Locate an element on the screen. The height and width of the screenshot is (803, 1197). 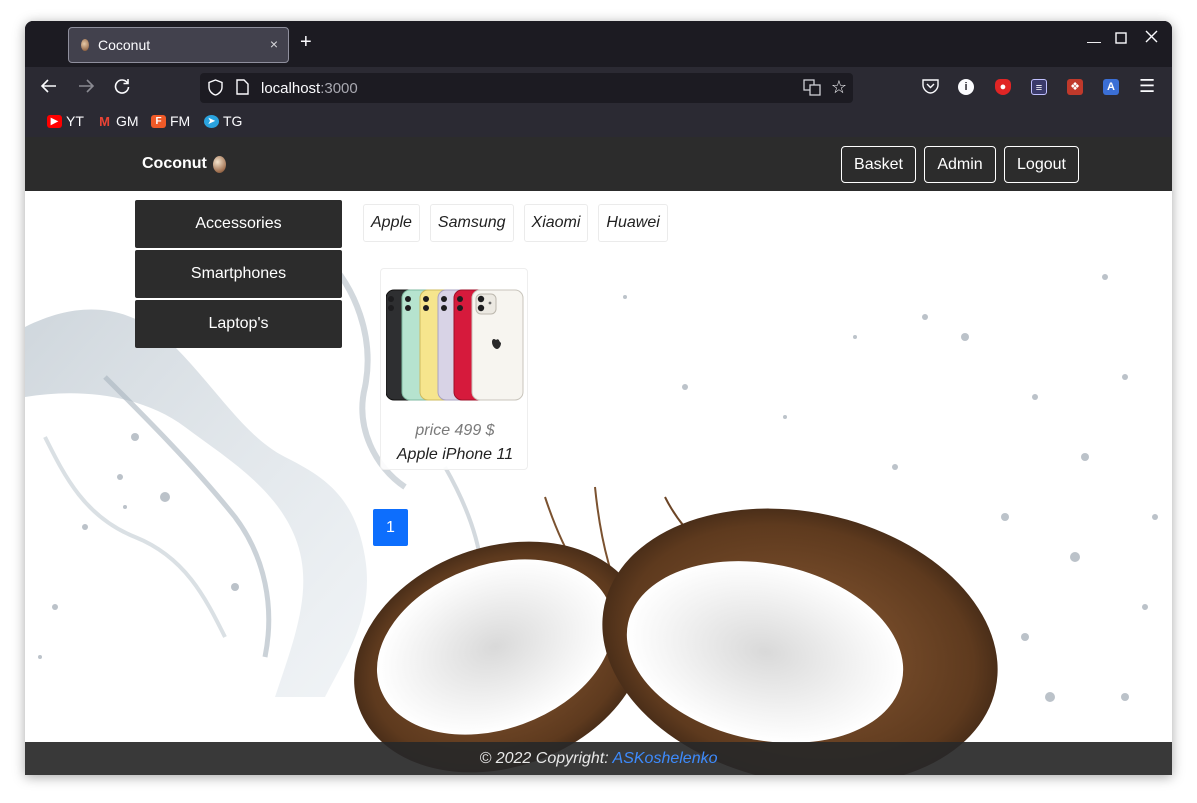
ublock-extension-icon: ● is located at coordinates (1003, 87).